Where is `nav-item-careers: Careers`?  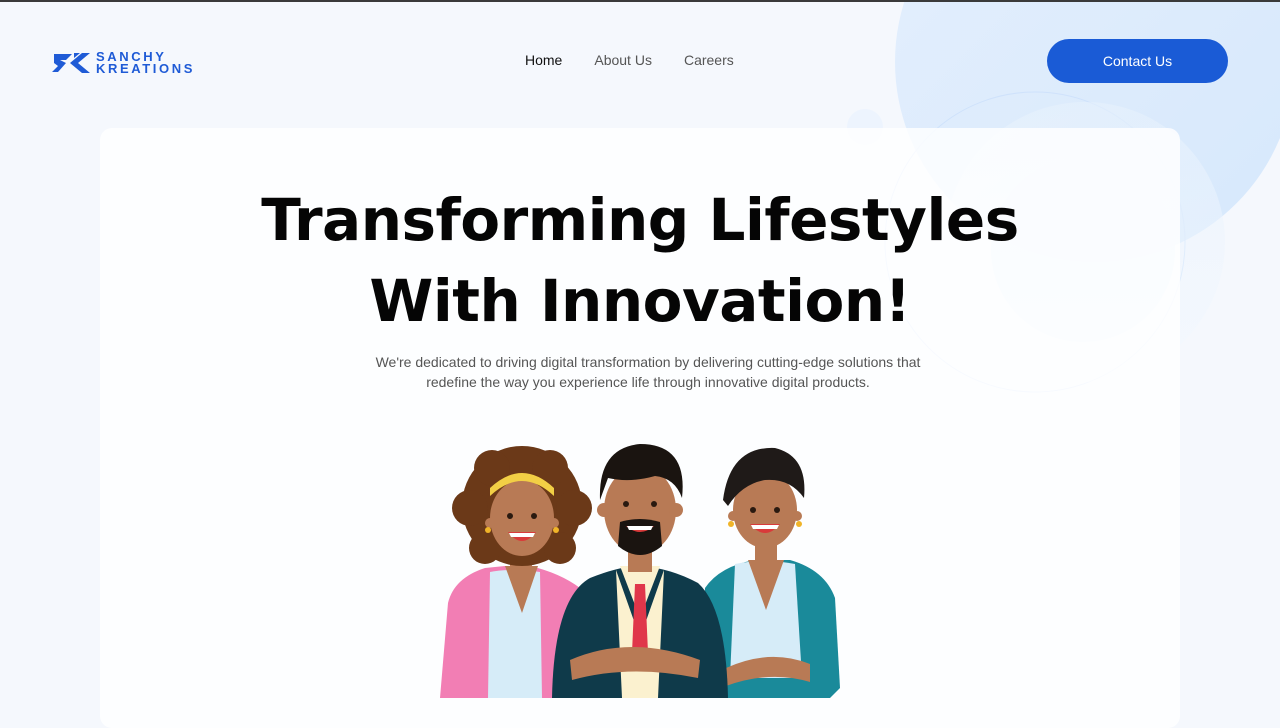 nav-item-careers: Careers is located at coordinates (709, 60).